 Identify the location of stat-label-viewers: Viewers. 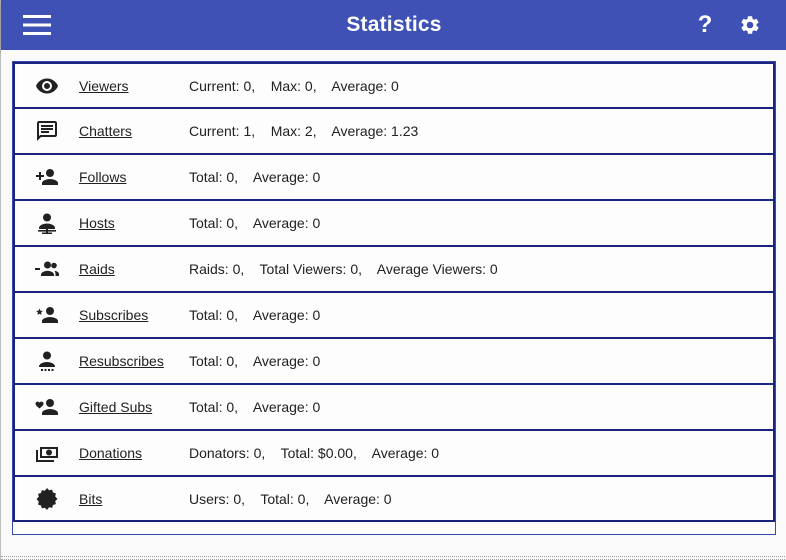
(104, 85).